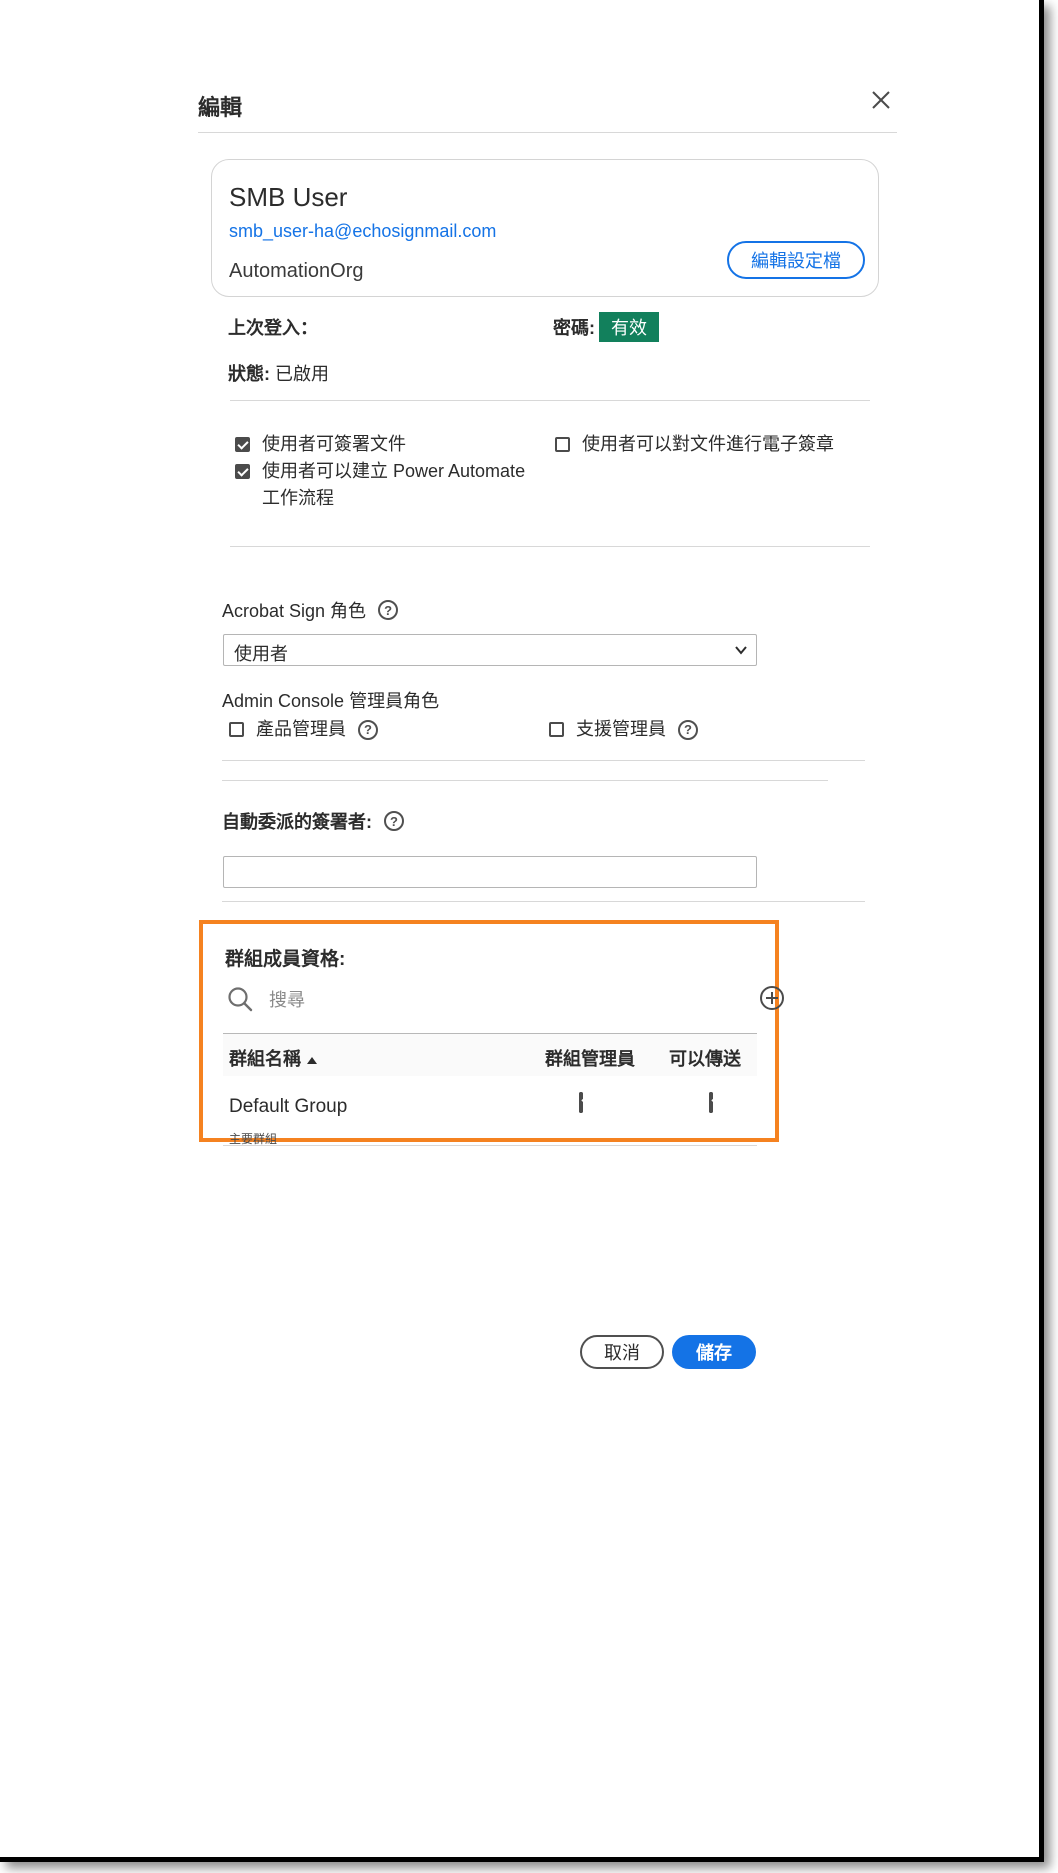  Describe the element at coordinates (220, 107) in the screenshot. I see `dialog-title: 編輯` at that location.